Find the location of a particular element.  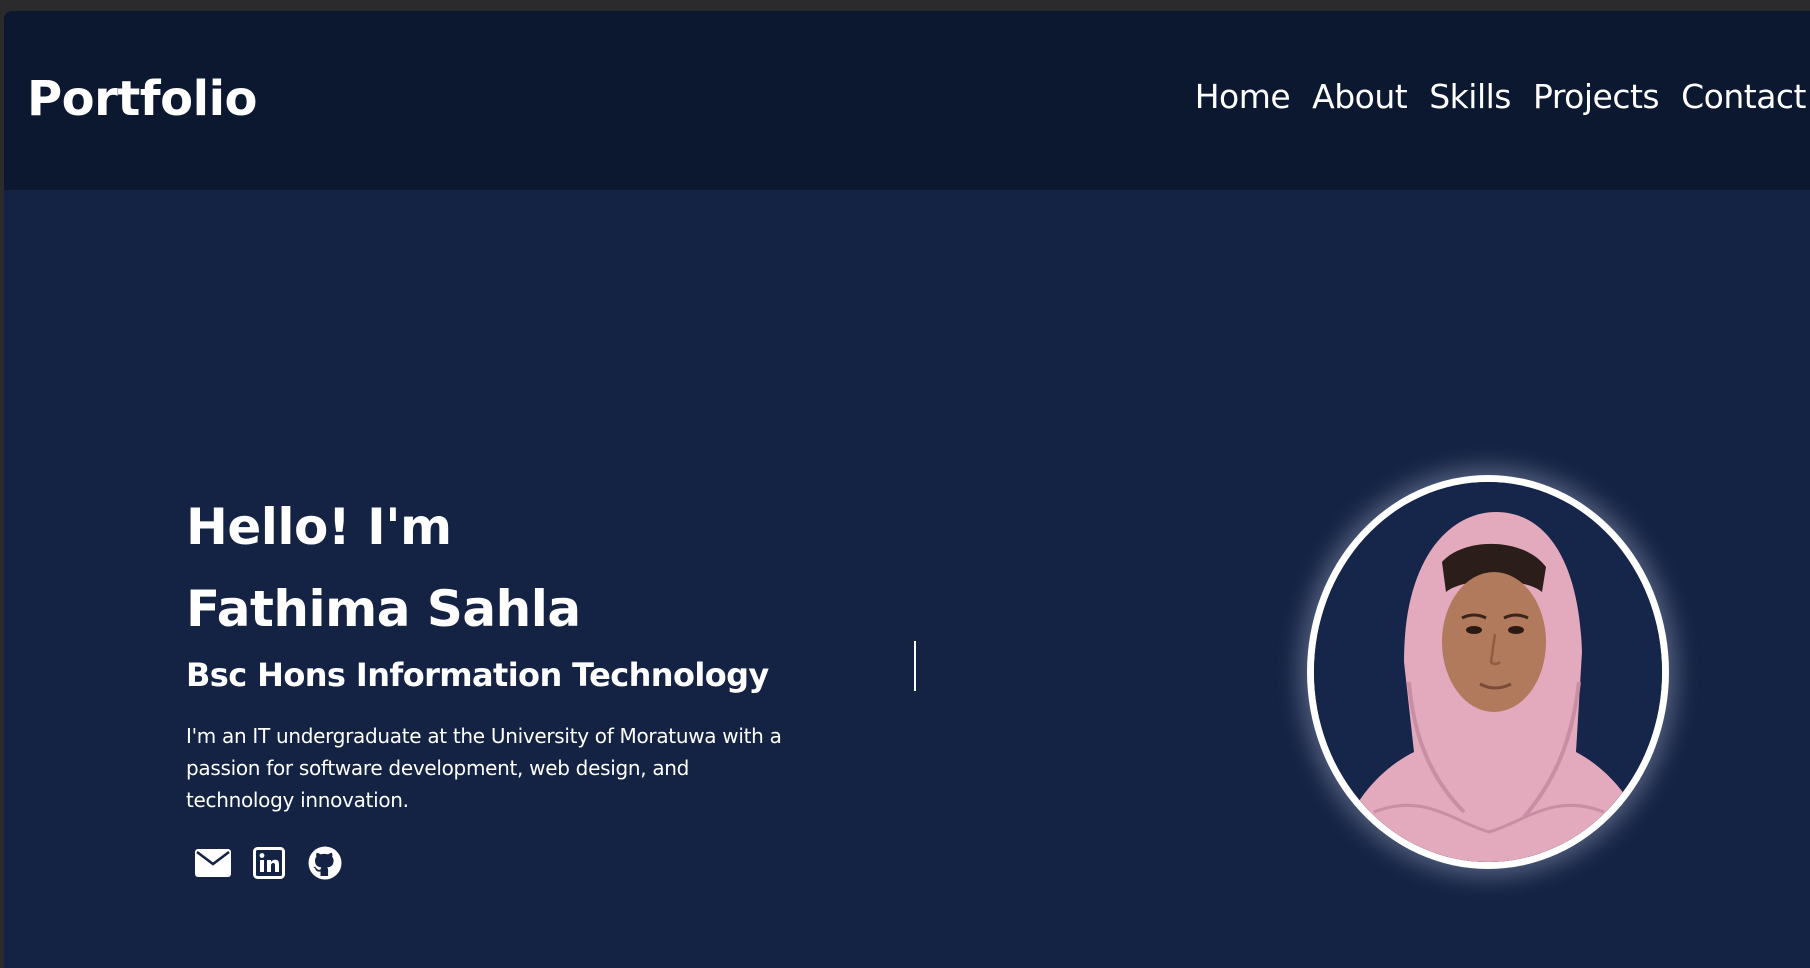

linkedin-link is located at coordinates (269, 863).